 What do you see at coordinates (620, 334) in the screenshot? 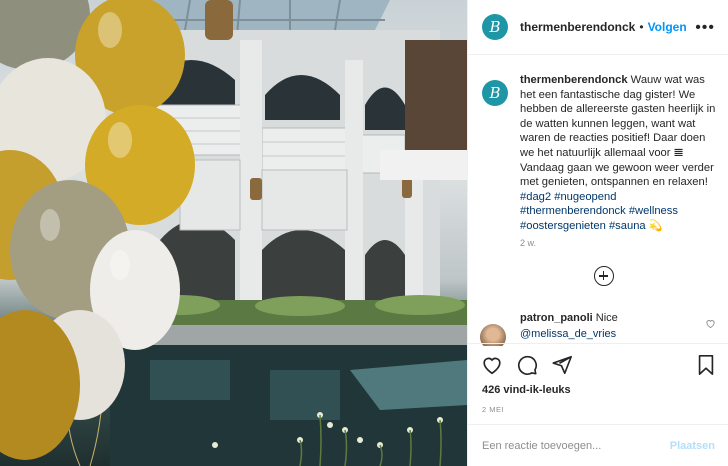
I see `comment-mention: @melissa_de_vries` at bounding box center [620, 334].